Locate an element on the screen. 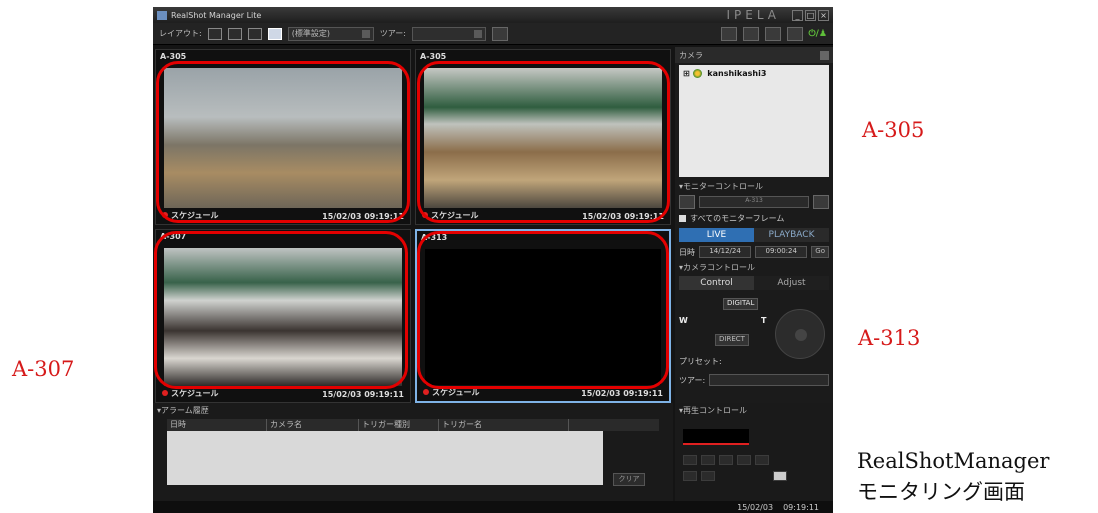 The image size is (1098, 513). rewind-icon is located at coordinates (708, 460).